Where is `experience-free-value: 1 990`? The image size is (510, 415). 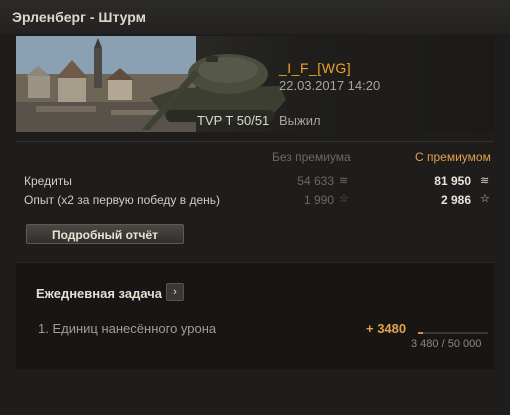 experience-free-value: 1 990 is located at coordinates (318, 200).